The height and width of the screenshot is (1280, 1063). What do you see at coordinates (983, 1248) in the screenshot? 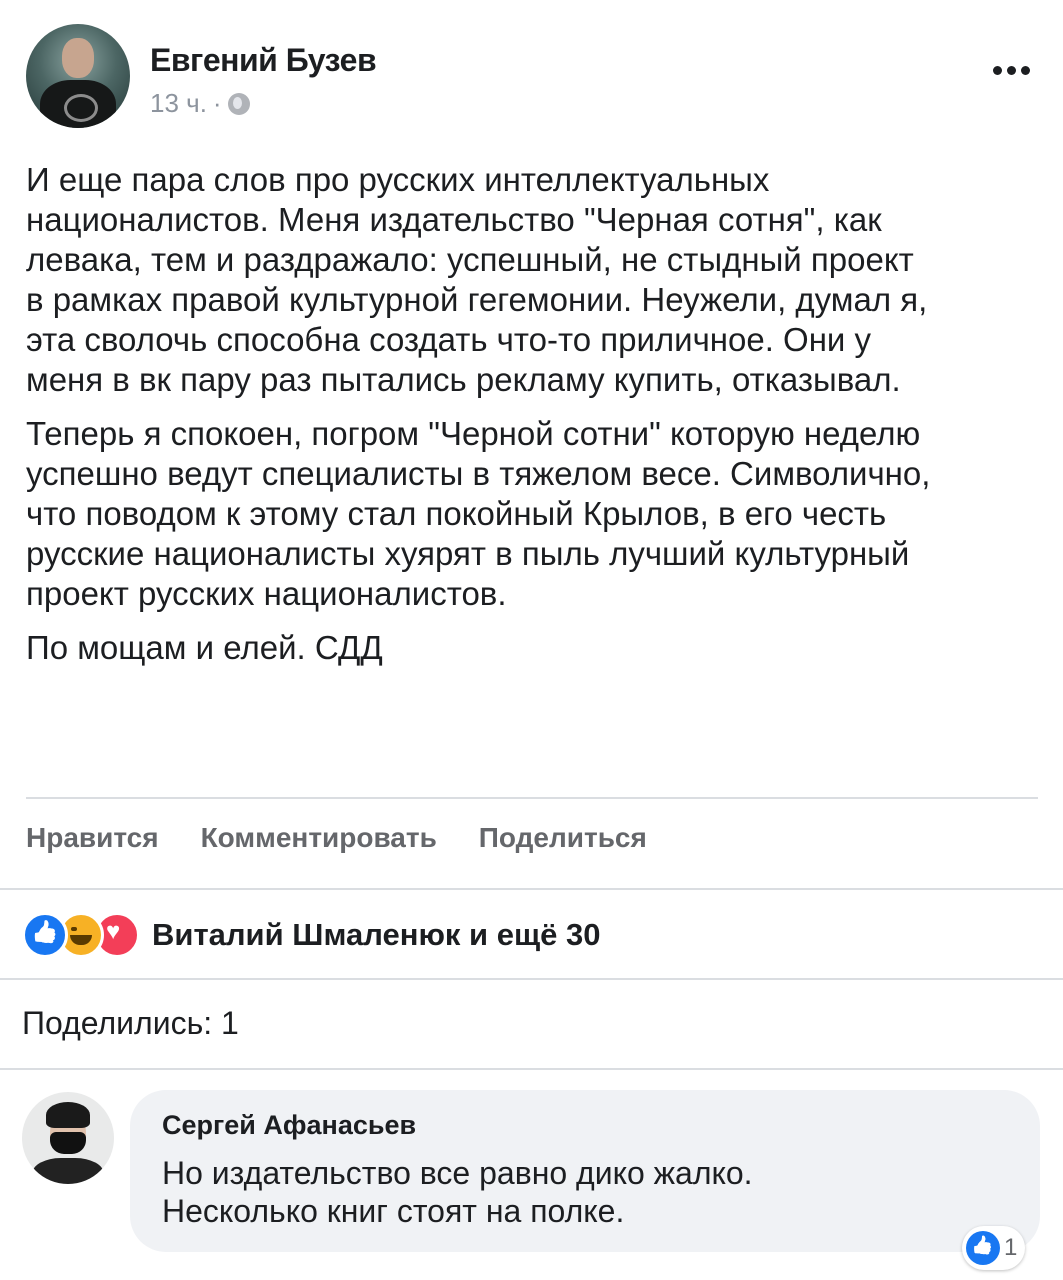
I see `like-icon` at bounding box center [983, 1248].